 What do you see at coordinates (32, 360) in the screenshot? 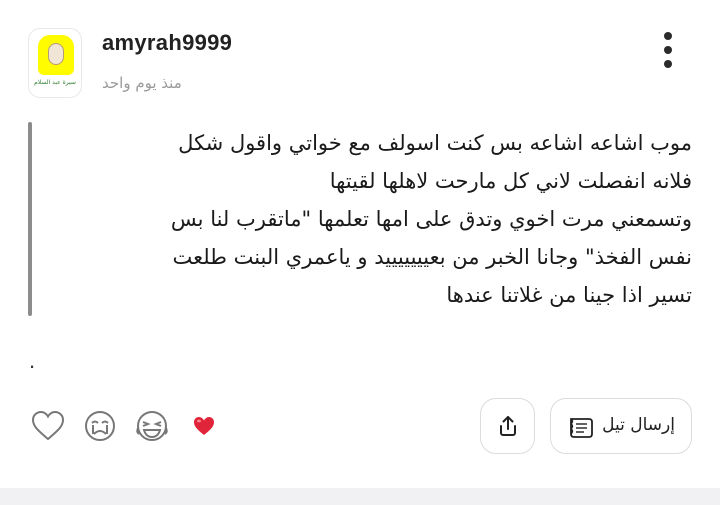
I see `trailing-text: .` at bounding box center [32, 360].